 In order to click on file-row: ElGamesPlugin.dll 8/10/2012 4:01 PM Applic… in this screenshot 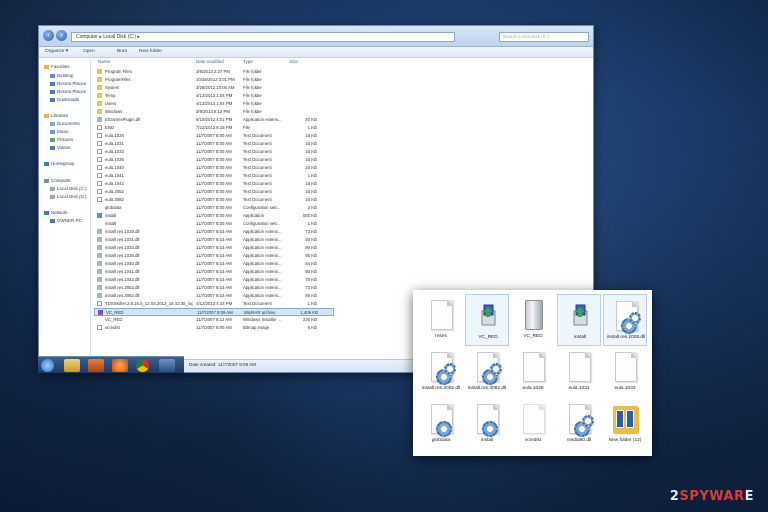, I will do `click(214, 120)`.